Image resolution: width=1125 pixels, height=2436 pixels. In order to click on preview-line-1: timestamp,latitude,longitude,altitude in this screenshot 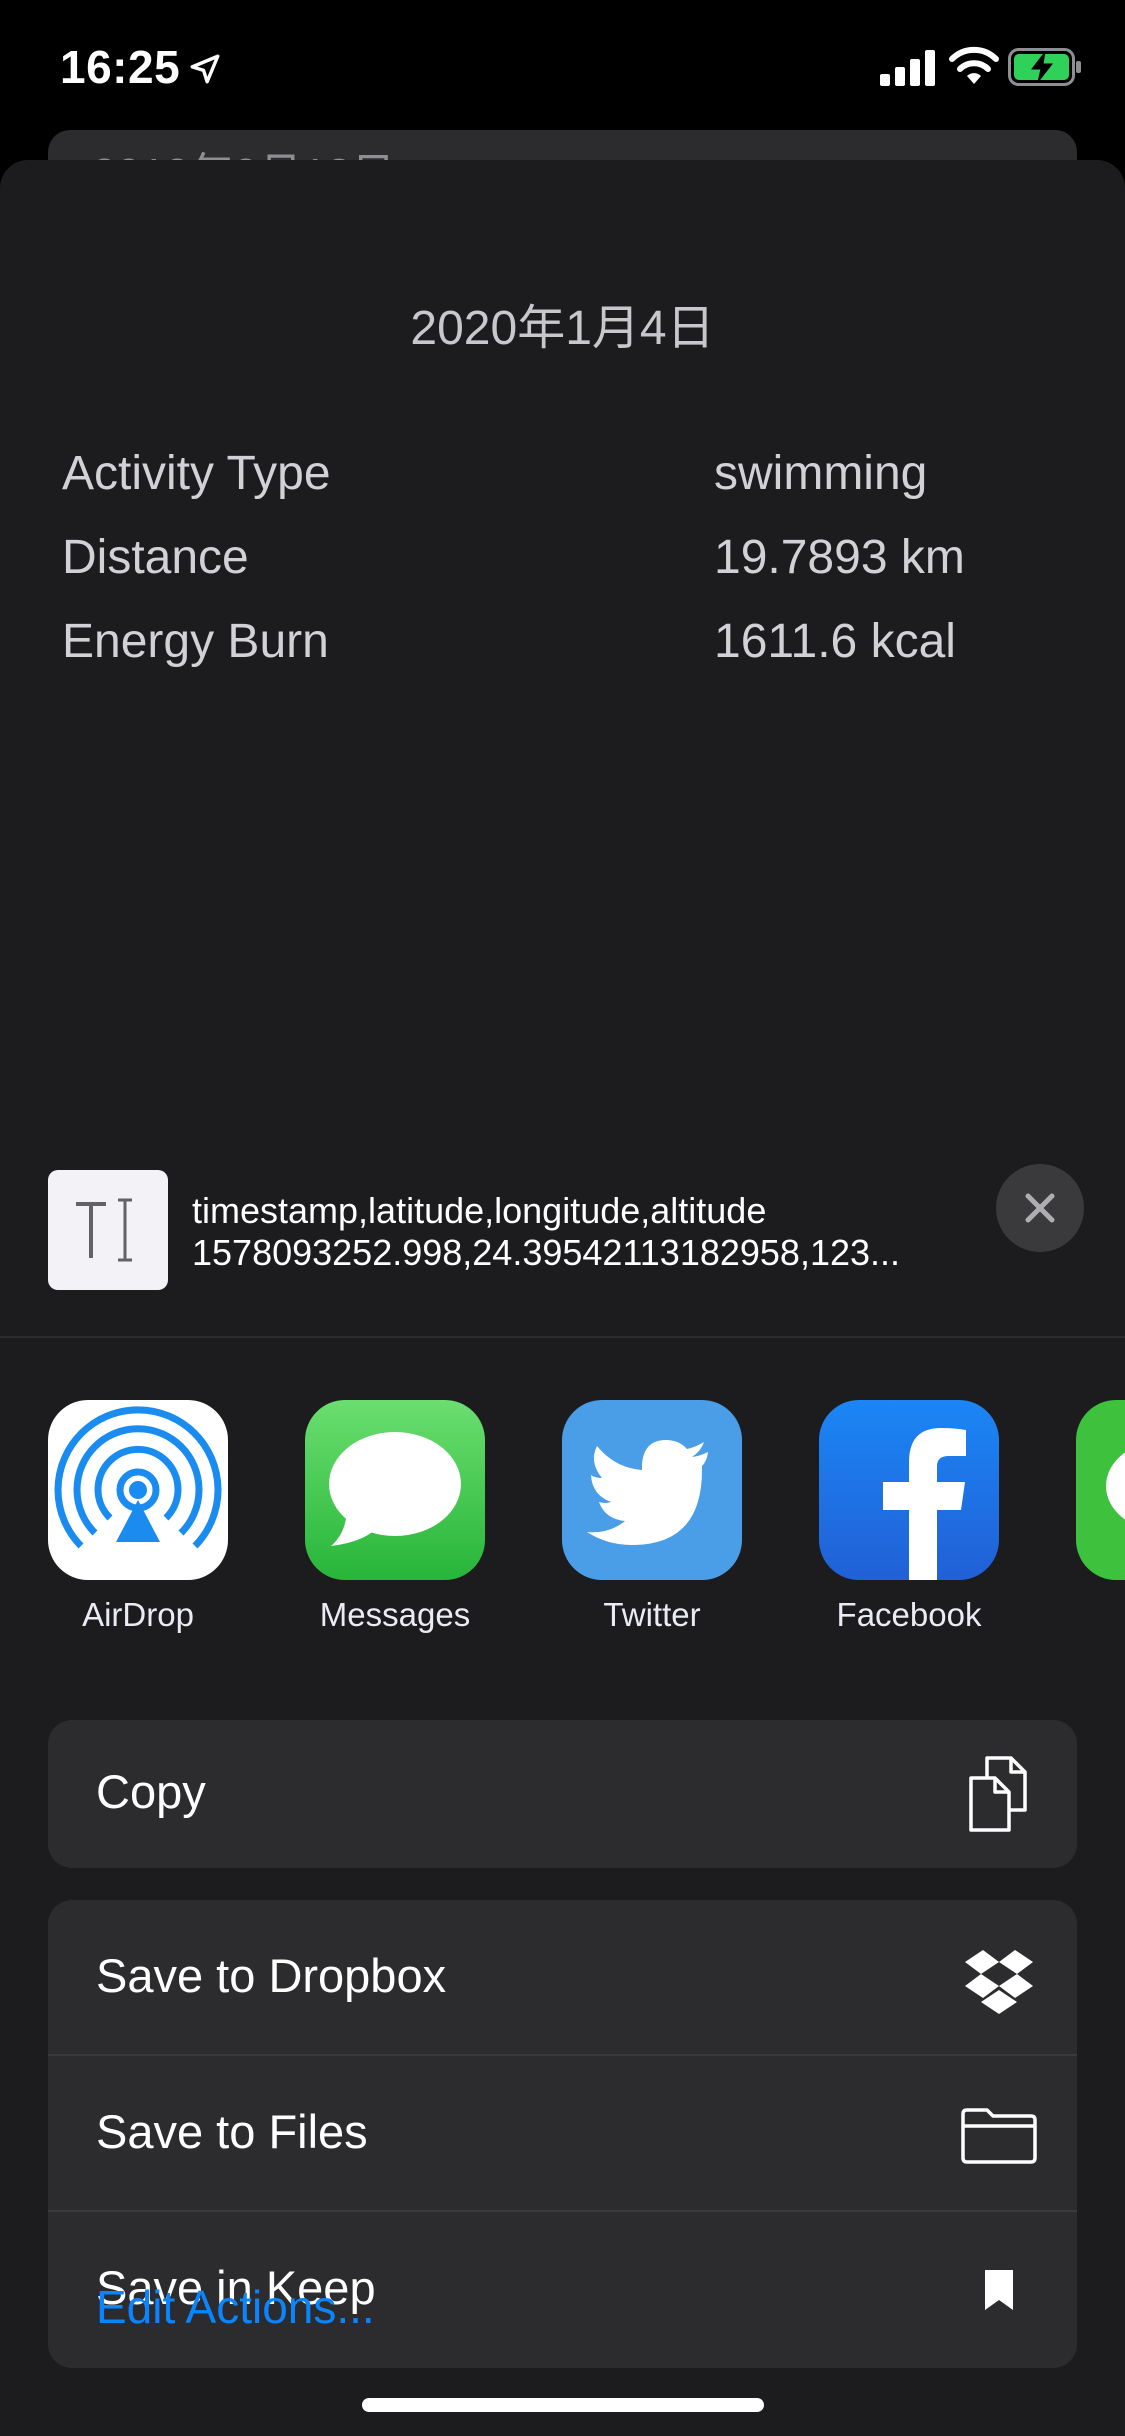, I will do `click(479, 1210)`.